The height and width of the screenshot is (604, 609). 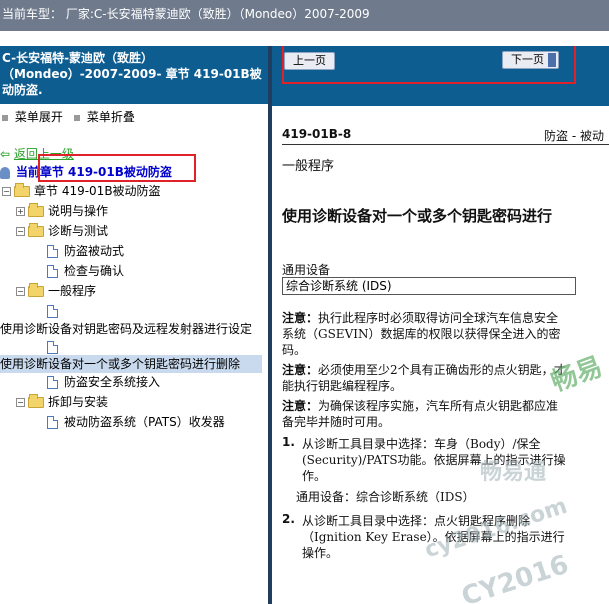 What do you see at coordinates (417, 216) in the screenshot?
I see `procedure-title: 使用诊断设备对一个或多个钥匙密码进行` at bounding box center [417, 216].